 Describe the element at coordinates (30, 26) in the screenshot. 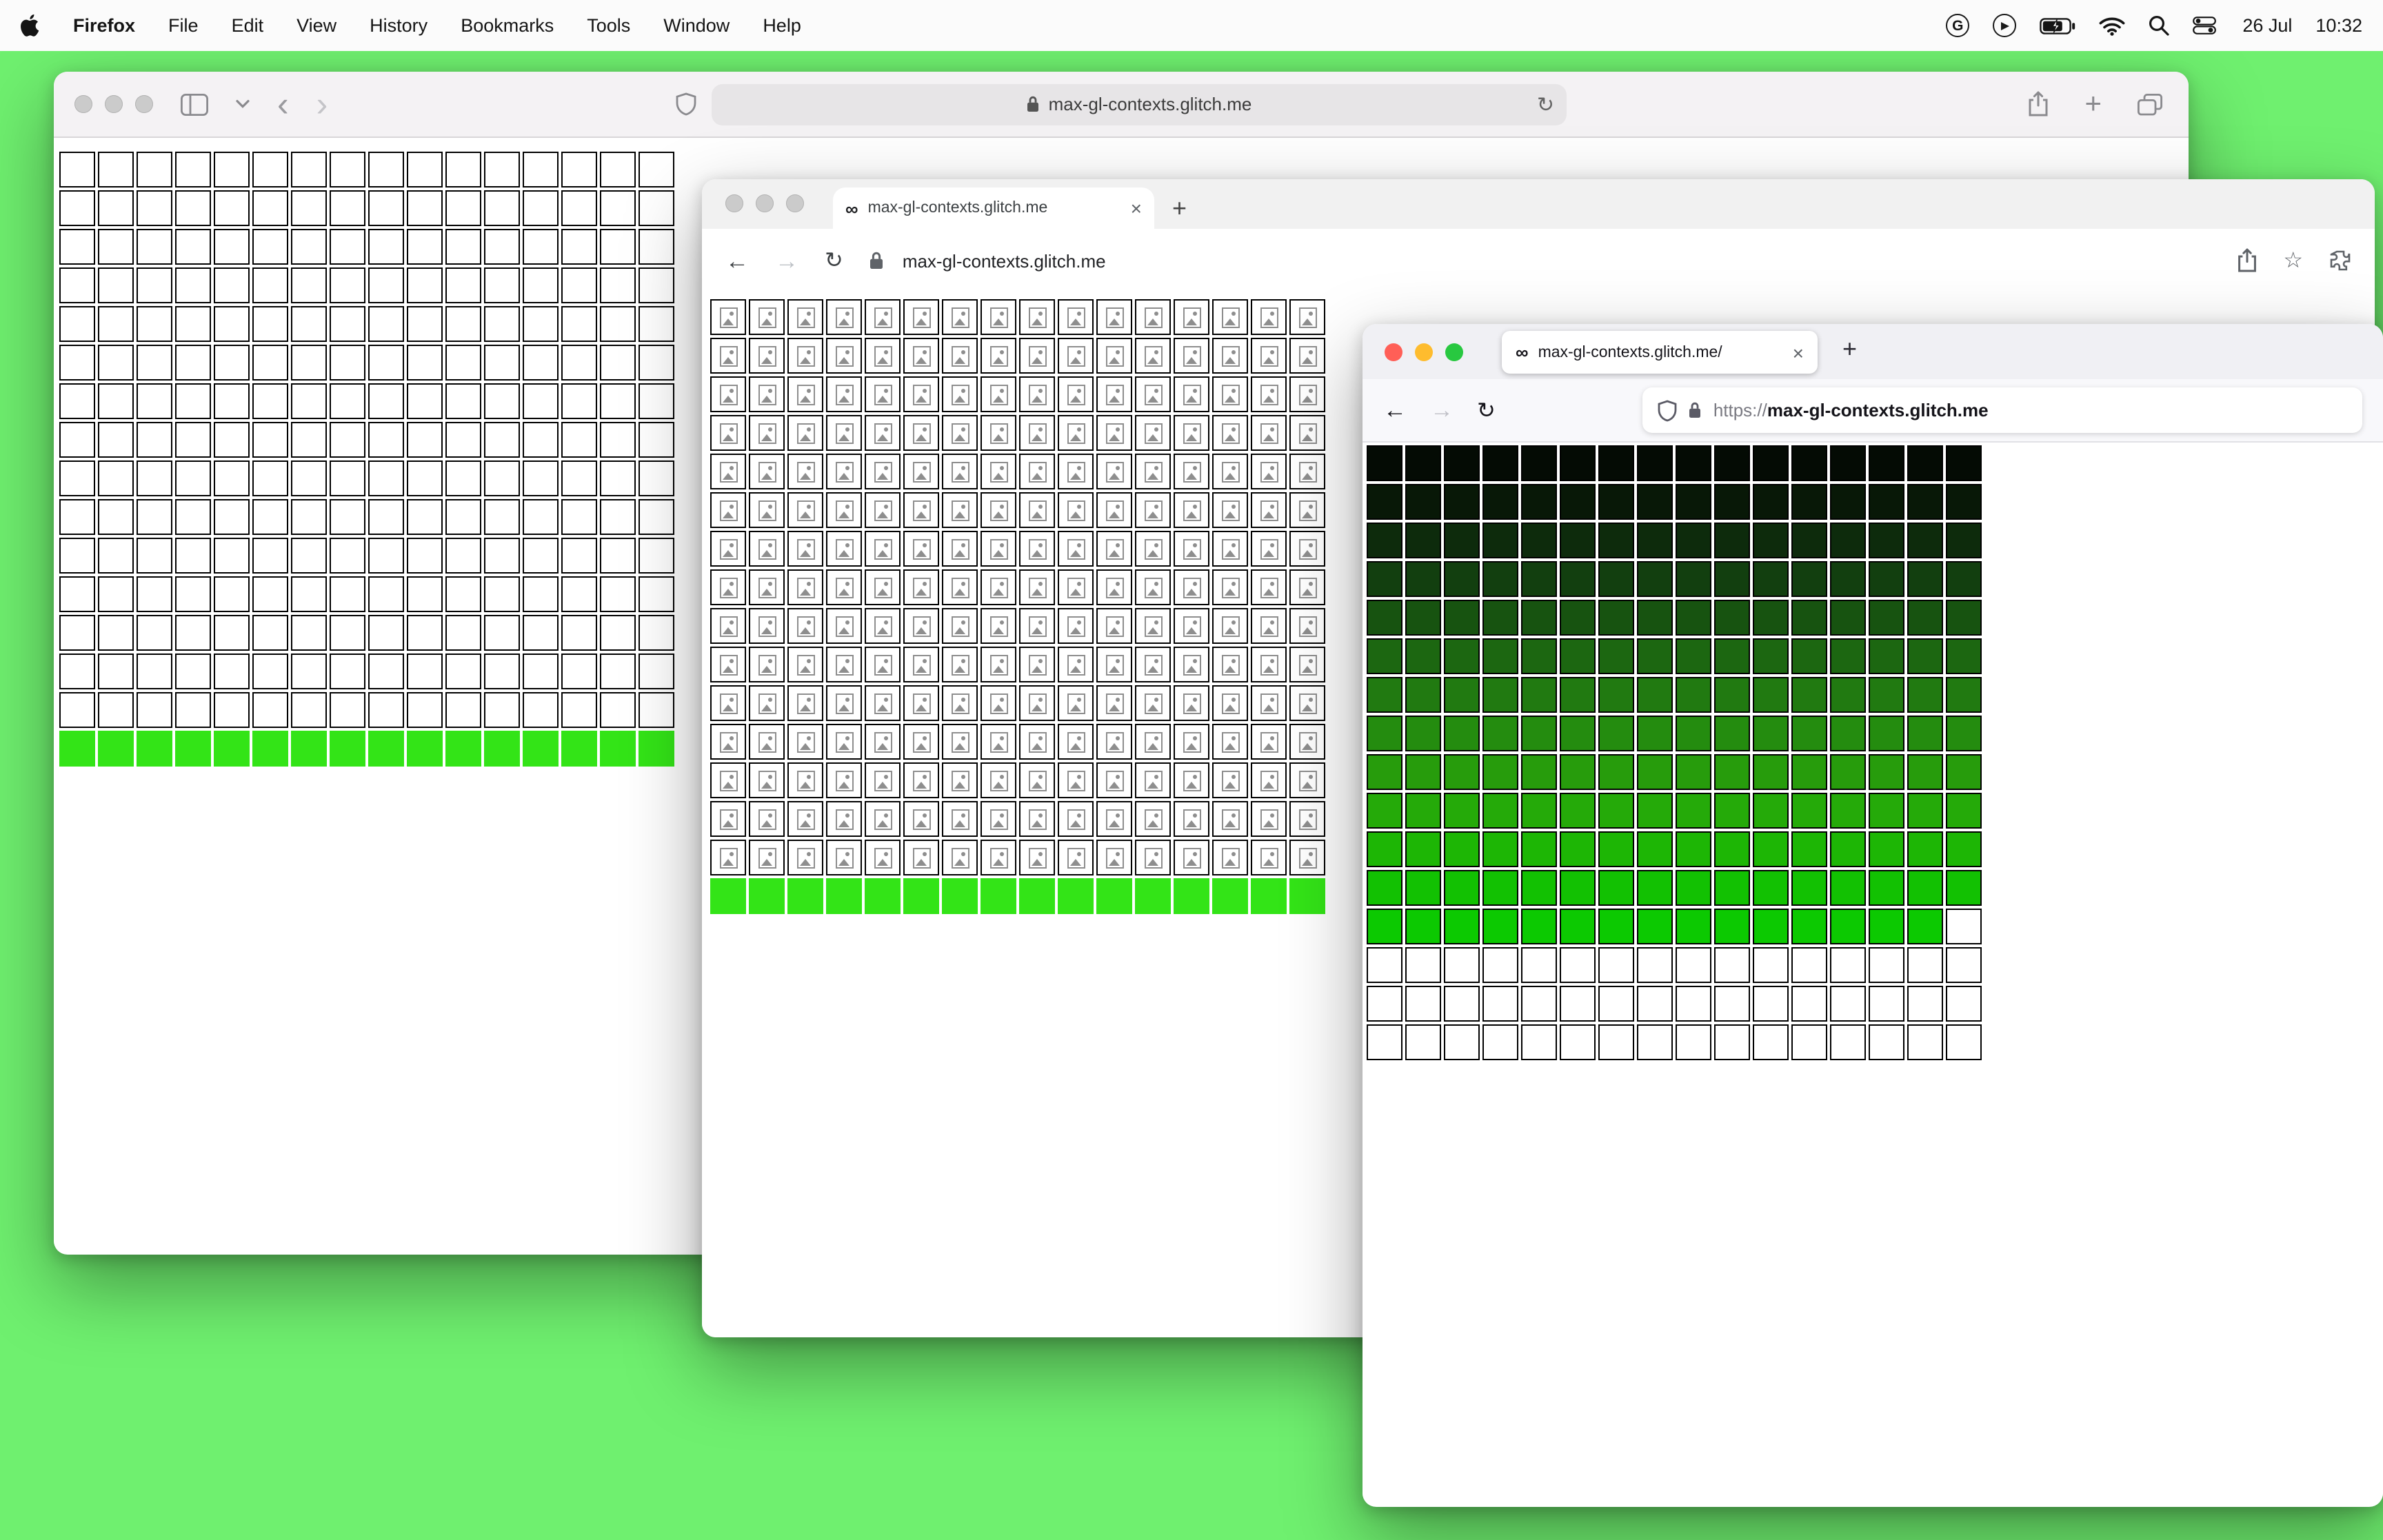

I see `apple-menu-icon` at that location.